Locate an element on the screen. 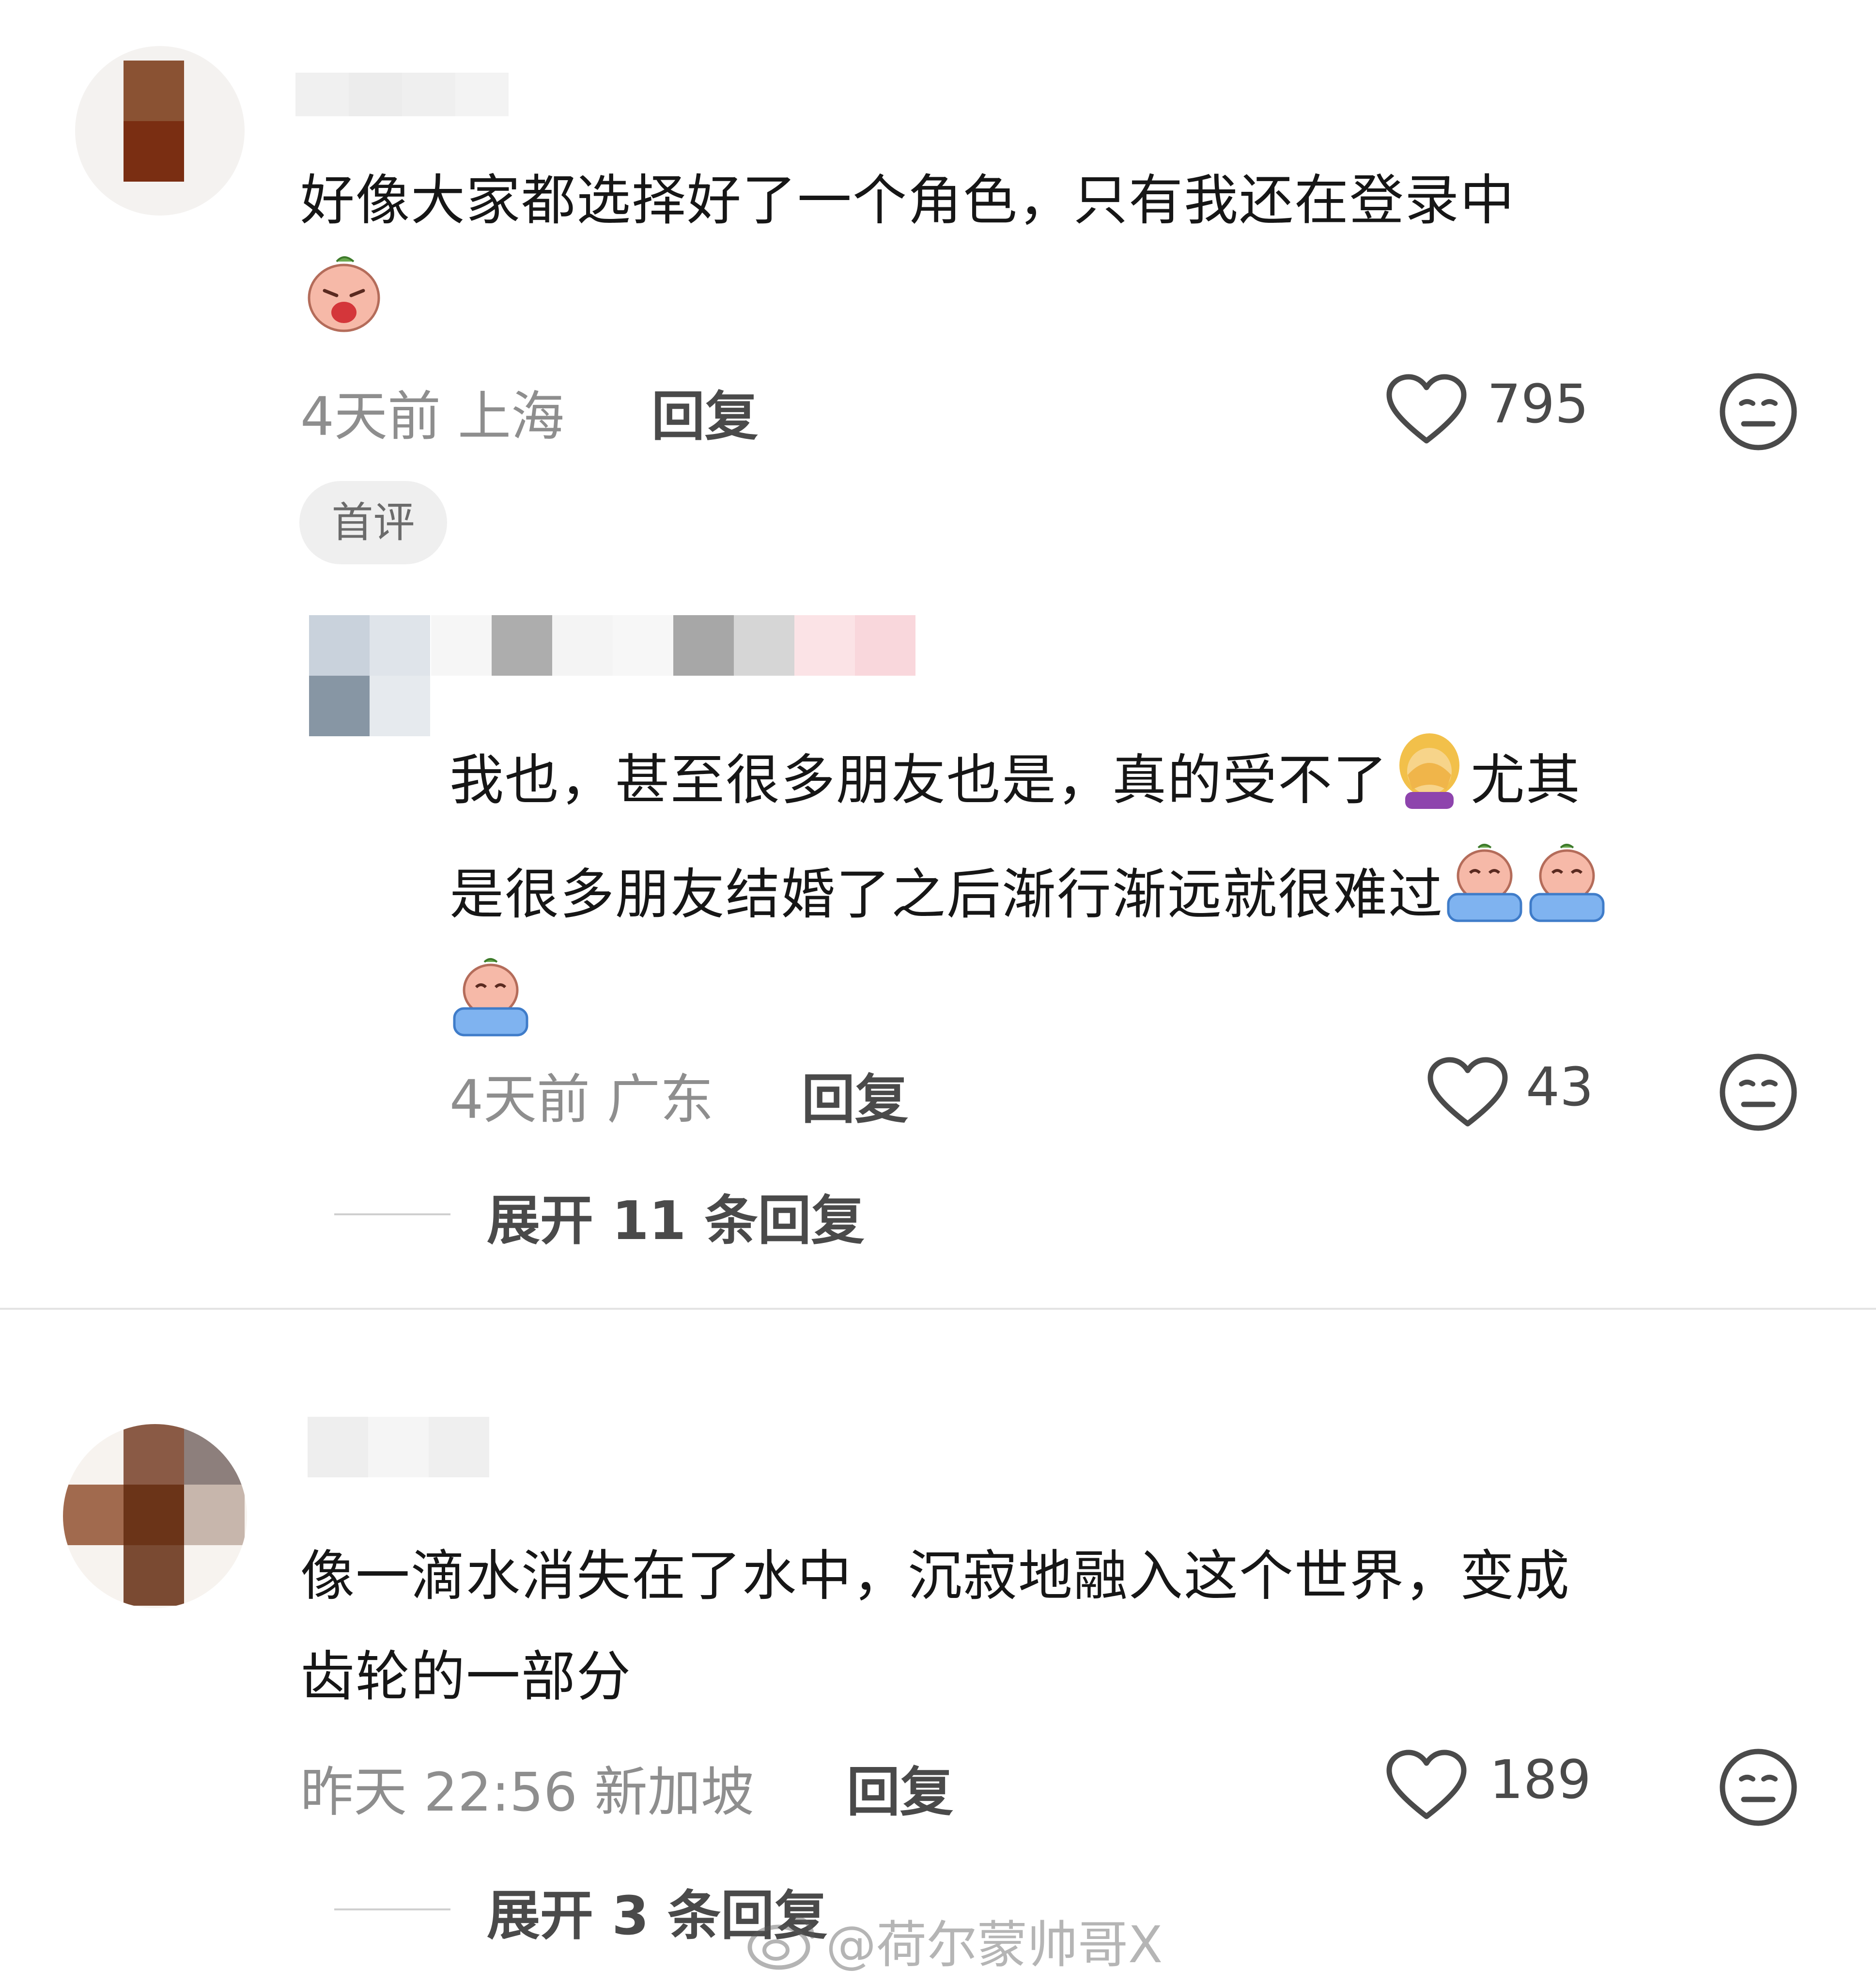 Image resolution: width=1876 pixels, height=1984 pixels. comment-divider is located at coordinates (938, 1309).